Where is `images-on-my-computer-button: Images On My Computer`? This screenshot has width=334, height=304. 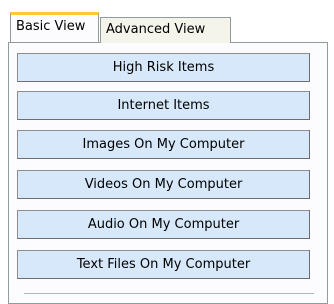
images-on-my-computer-button: Images On My Computer is located at coordinates (163, 144).